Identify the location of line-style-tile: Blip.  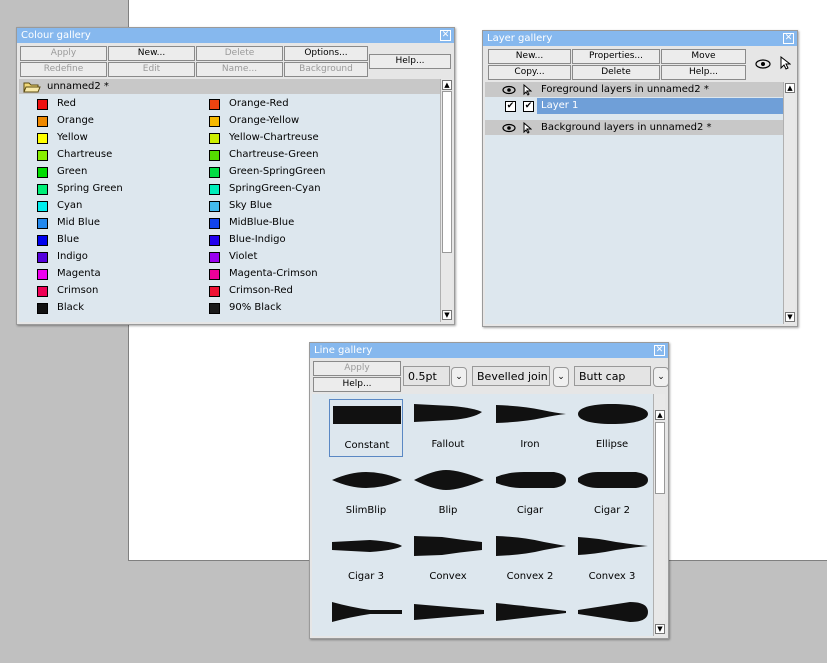
(448, 494).